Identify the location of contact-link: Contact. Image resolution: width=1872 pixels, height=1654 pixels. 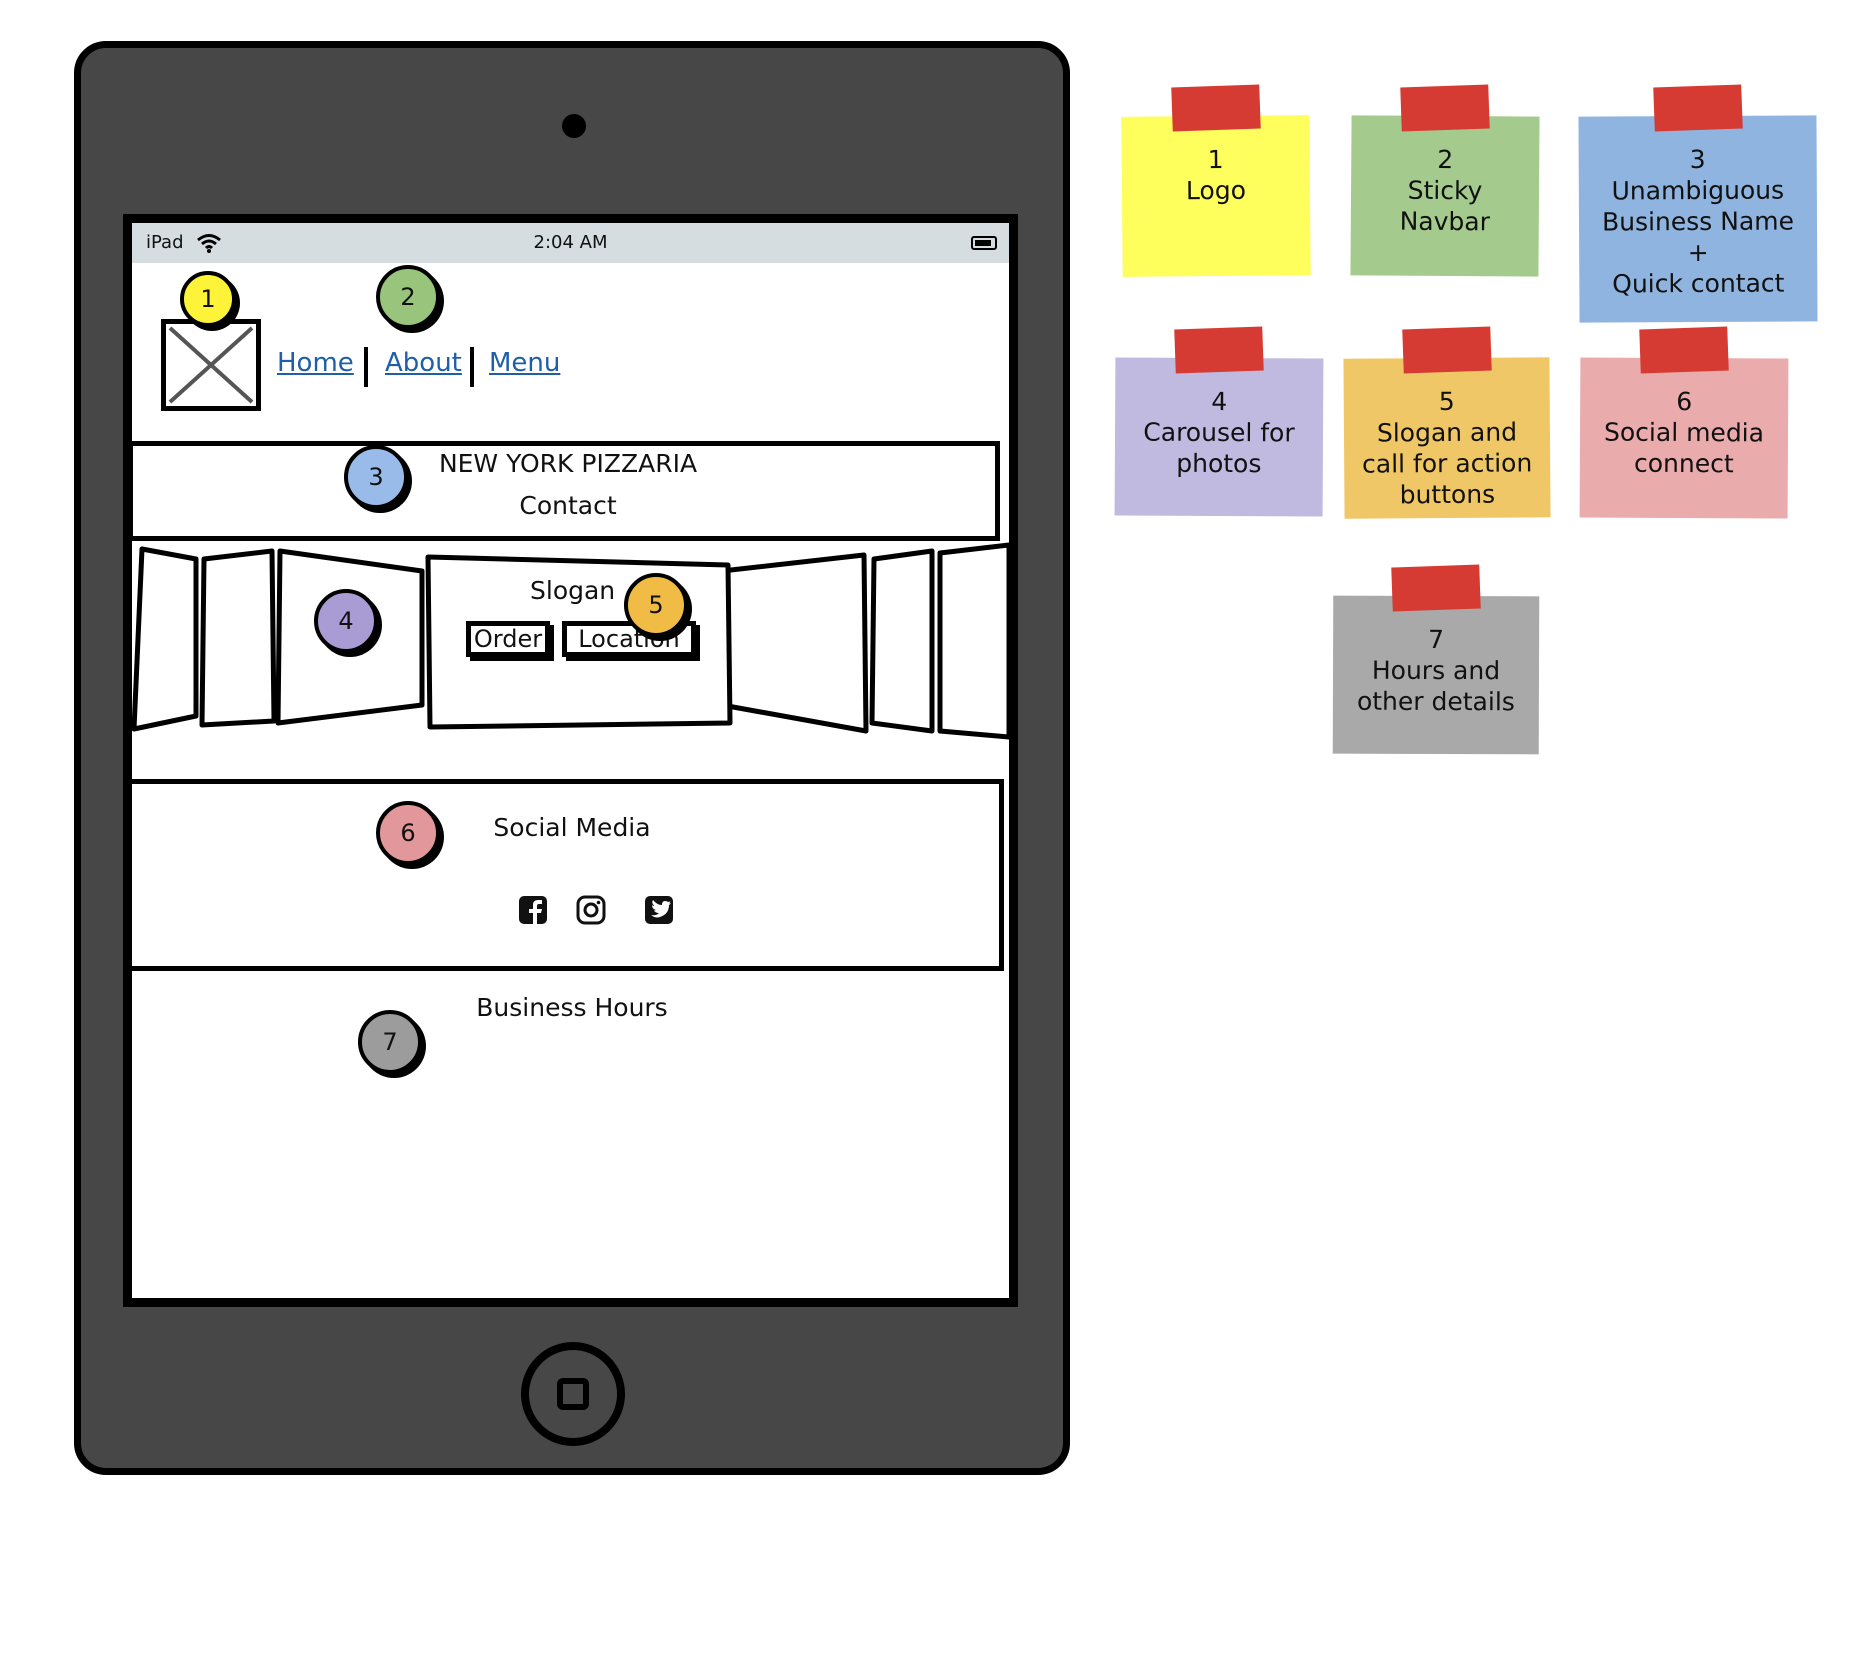
(568, 505).